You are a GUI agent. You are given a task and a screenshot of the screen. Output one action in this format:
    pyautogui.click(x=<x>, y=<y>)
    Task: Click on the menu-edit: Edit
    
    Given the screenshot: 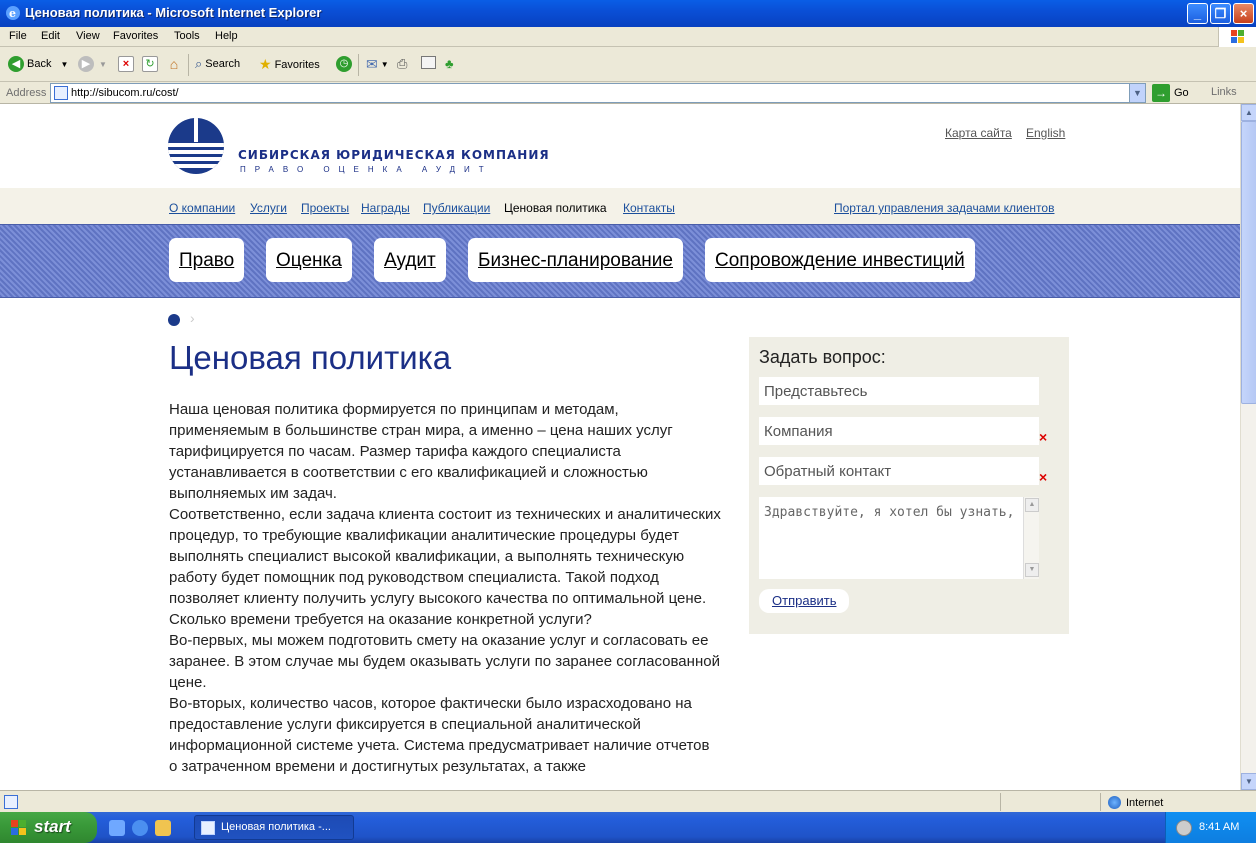 What is the action you would take?
    pyautogui.click(x=50, y=36)
    